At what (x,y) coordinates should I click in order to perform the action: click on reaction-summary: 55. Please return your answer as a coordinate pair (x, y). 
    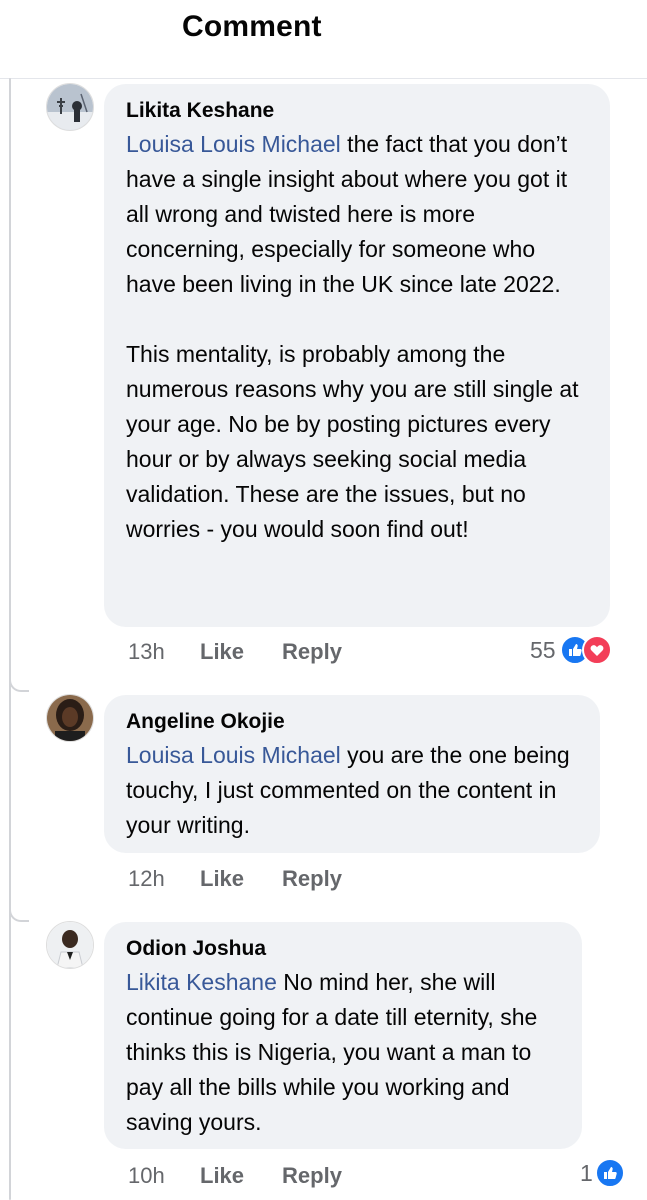
    Looking at the image, I should click on (571, 650).